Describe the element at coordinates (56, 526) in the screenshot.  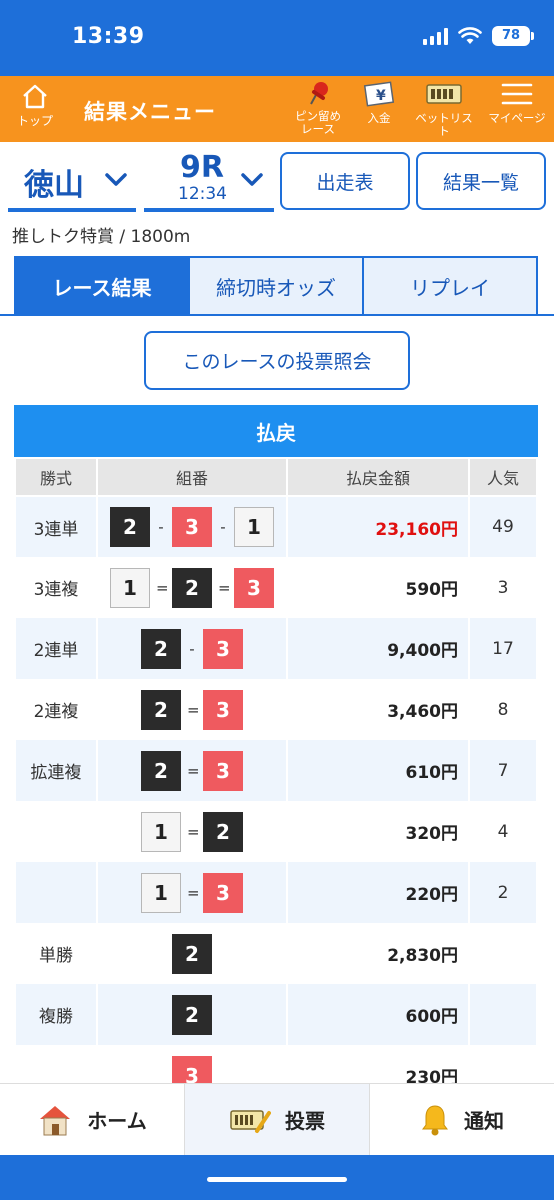
I see `bet-type: 3連単` at that location.